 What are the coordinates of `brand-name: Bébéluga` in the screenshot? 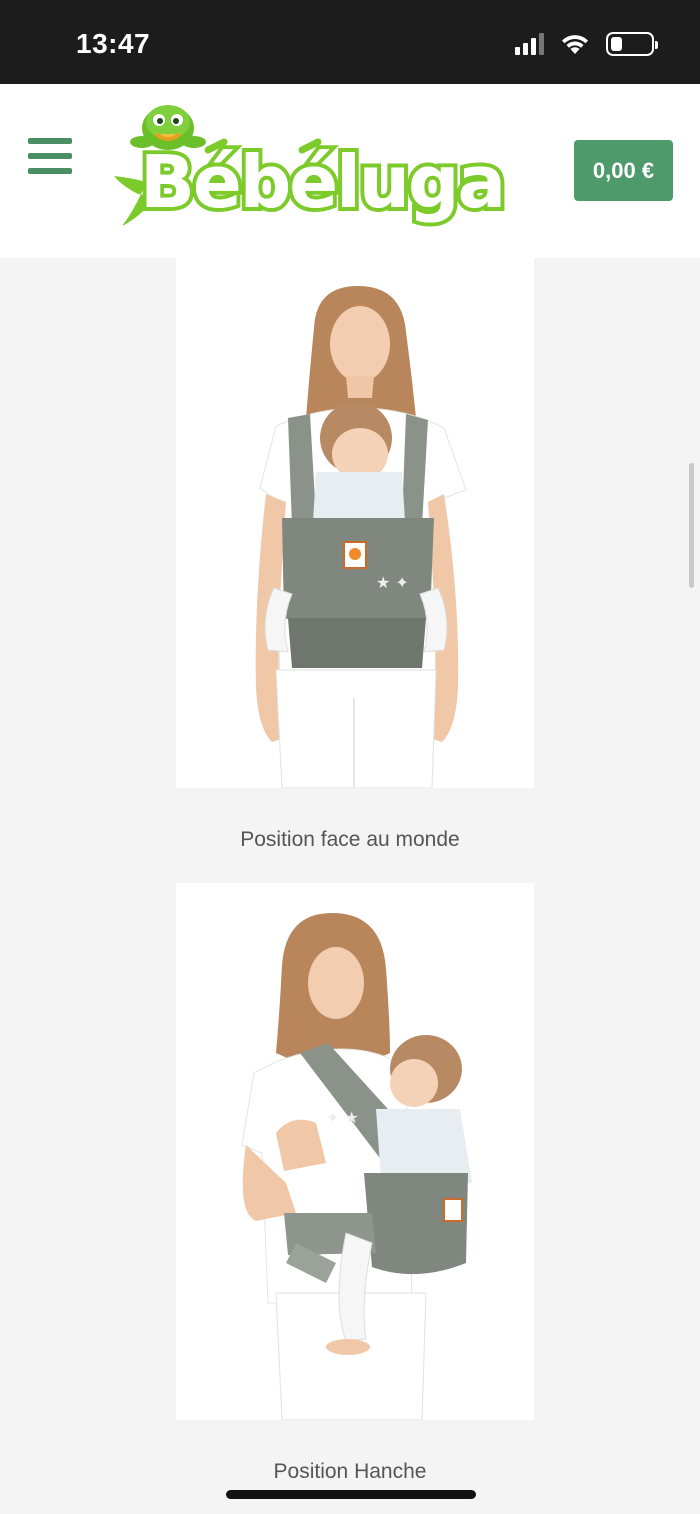 It's located at (323, 182).